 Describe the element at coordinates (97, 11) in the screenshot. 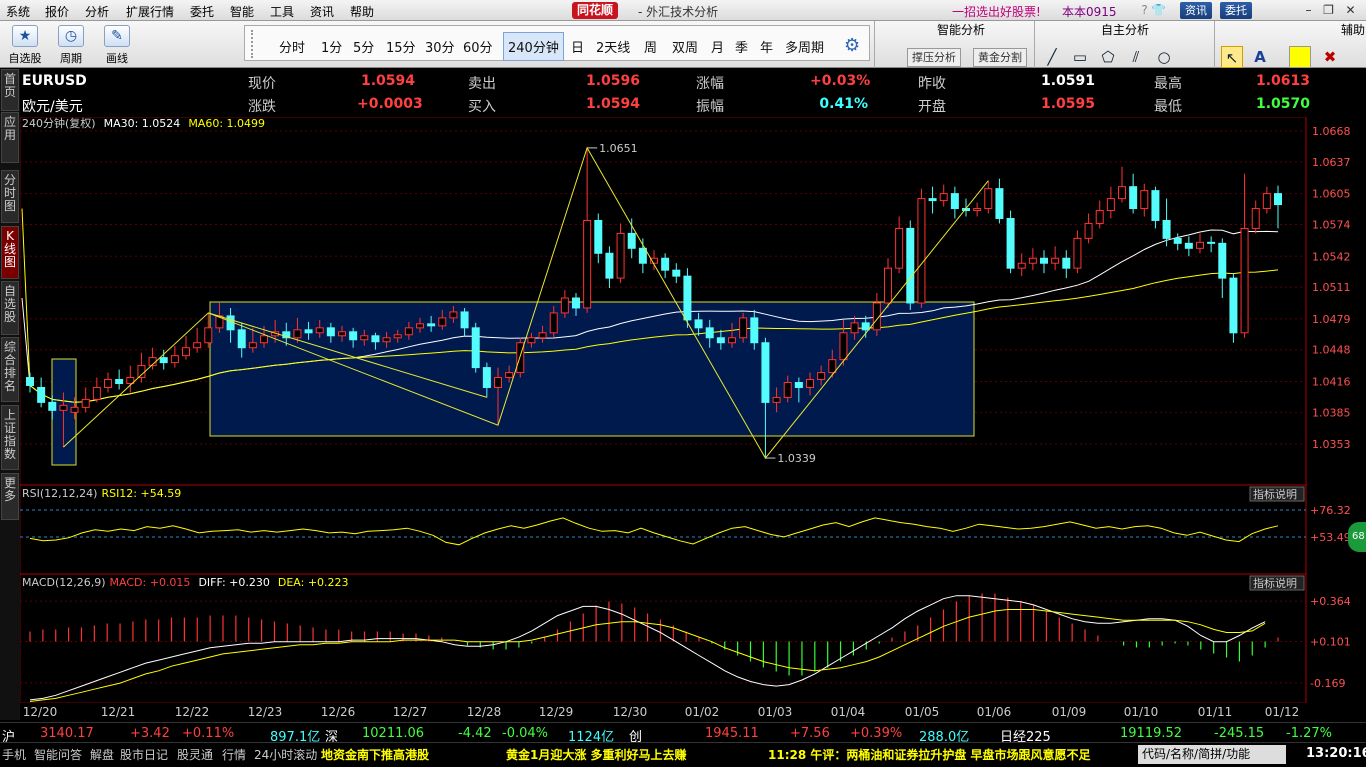

I see `menu-item-2: 分析` at that location.